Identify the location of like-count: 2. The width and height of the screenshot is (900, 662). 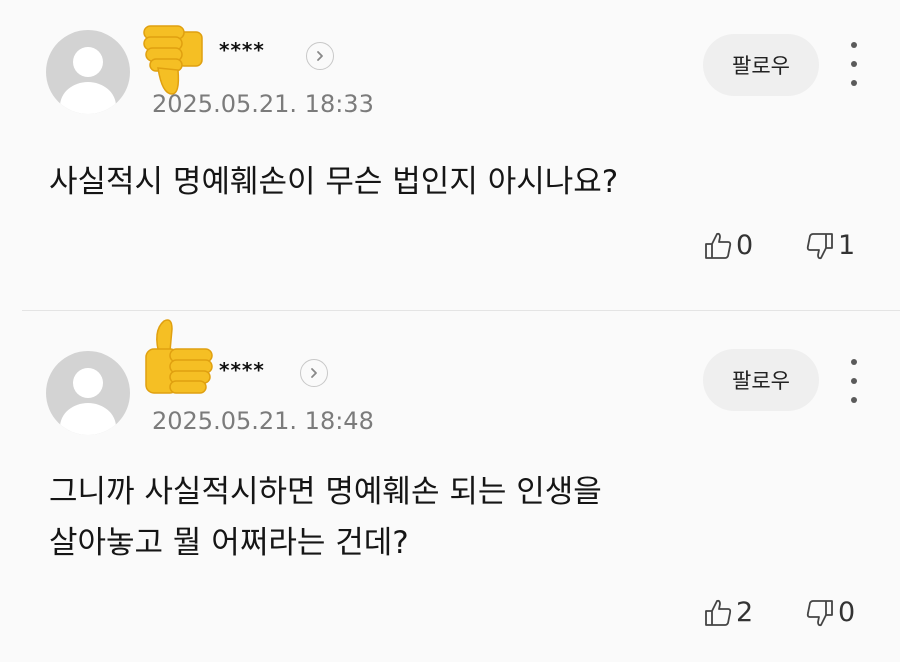
(745, 612).